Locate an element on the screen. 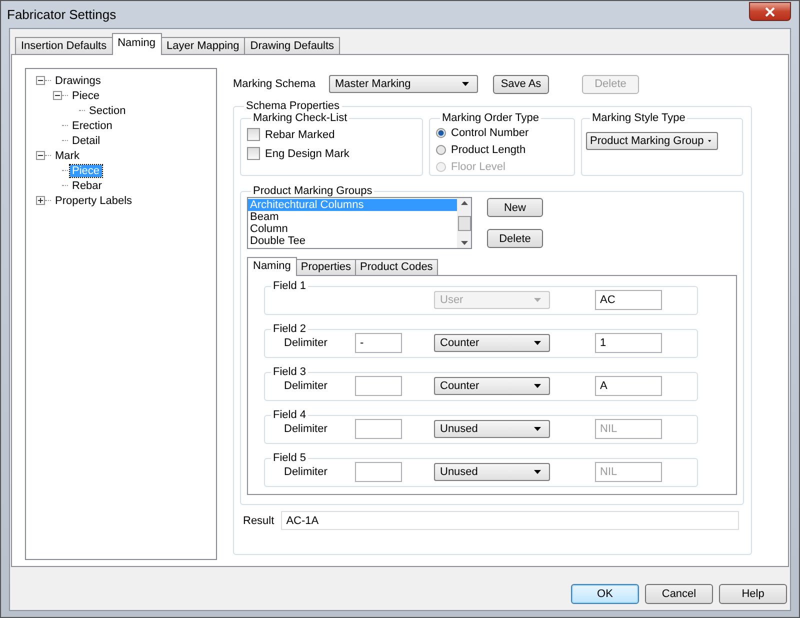 The width and height of the screenshot is (800, 618). group-title: Marking Check-List is located at coordinates (300, 118).